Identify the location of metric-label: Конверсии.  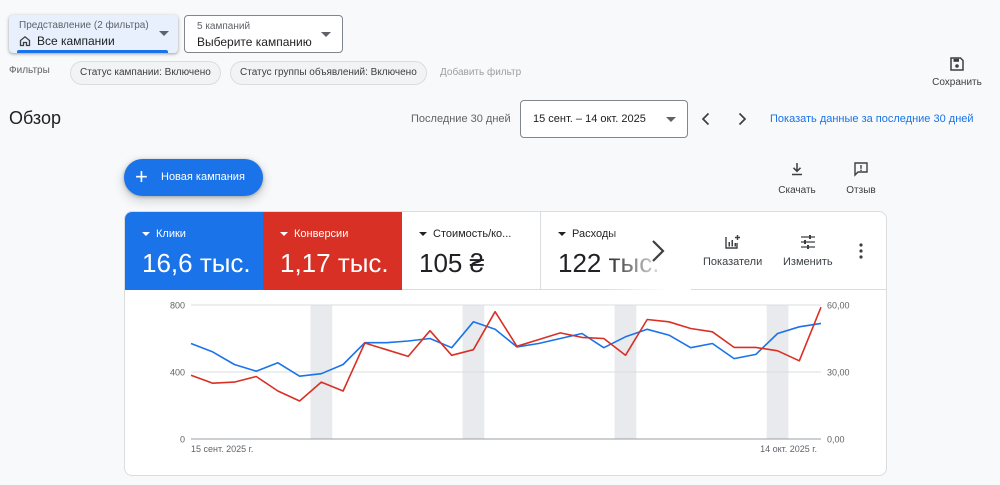
(321, 234).